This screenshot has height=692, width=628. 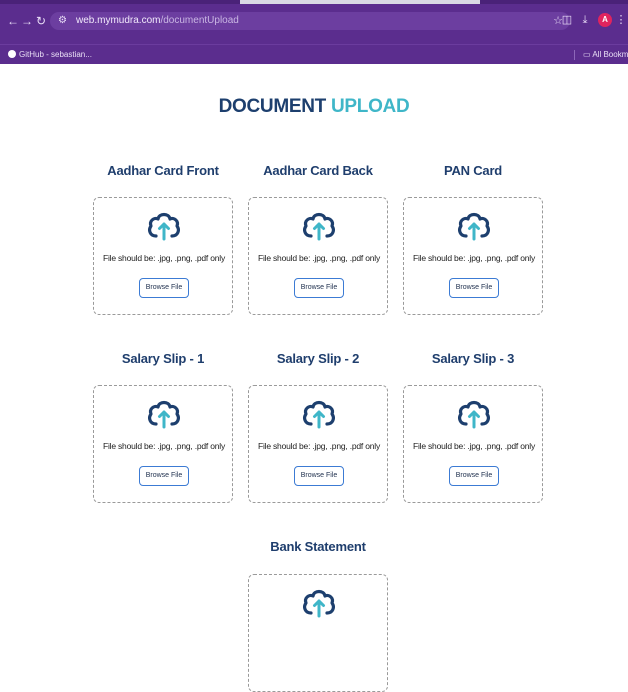 I want to click on reload-icon: ↻, so click(x=41, y=21).